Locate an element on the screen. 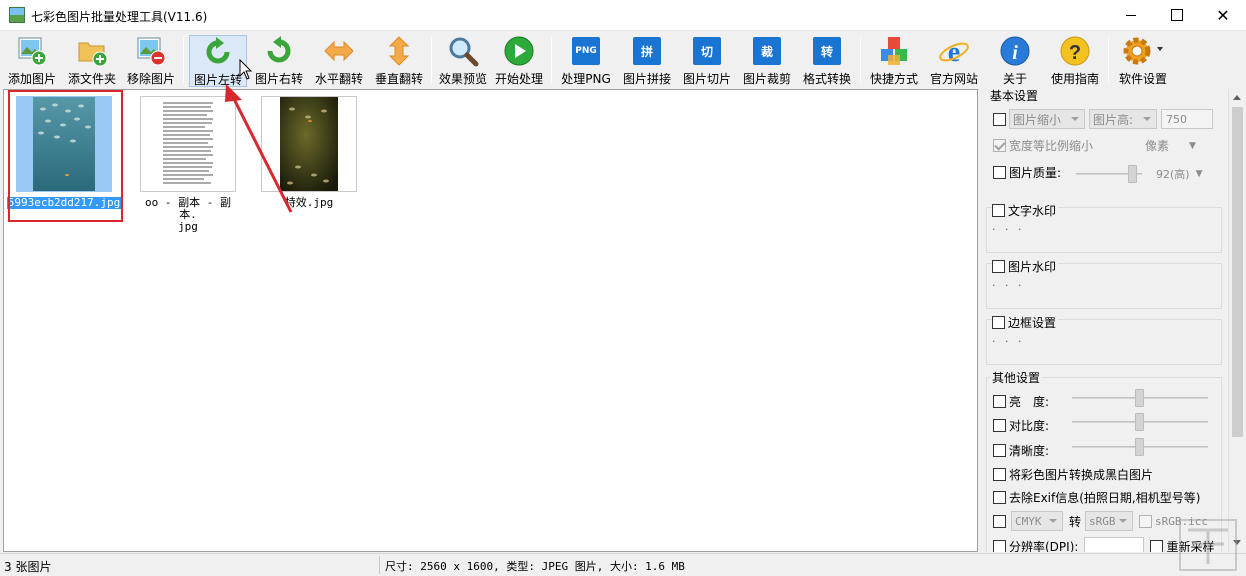 Image resolution: width=1246 pixels, height=576 pixels. quality-slider-knob is located at coordinates (1132, 174).